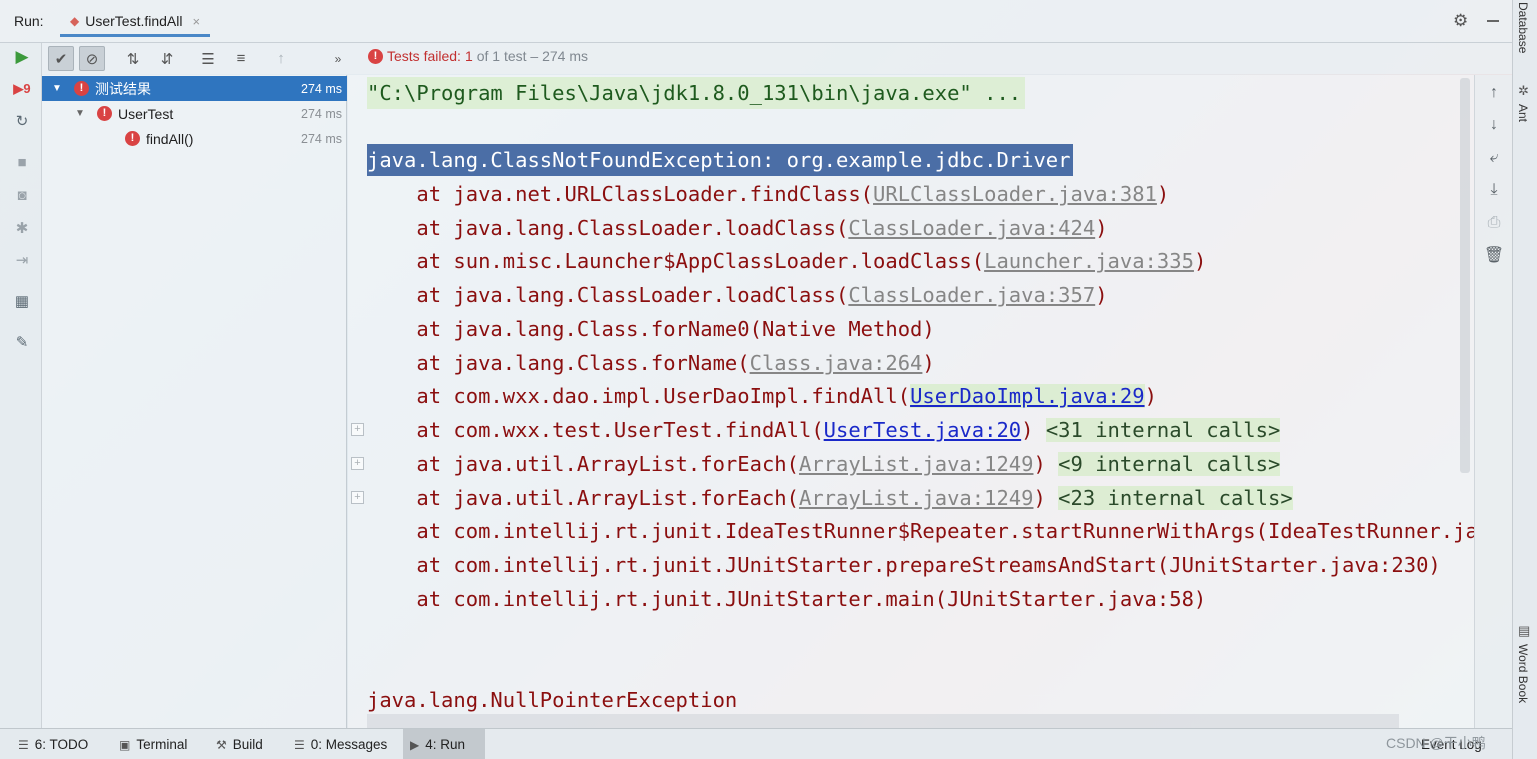  I want to click on ant-icon: ✲, so click(1523, 90).